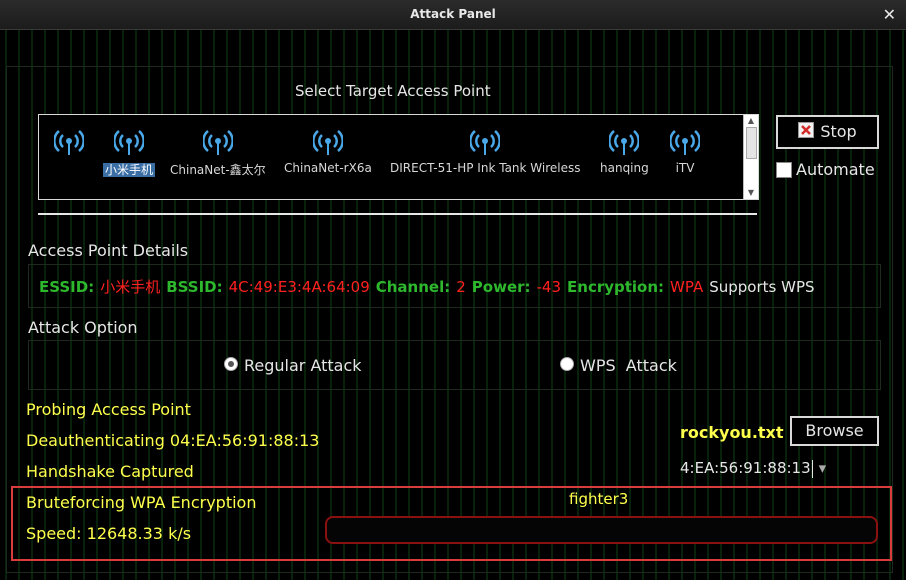 This screenshot has height=580, width=906. What do you see at coordinates (823, 468) in the screenshot?
I see `chevron-down-icon: ▾` at bounding box center [823, 468].